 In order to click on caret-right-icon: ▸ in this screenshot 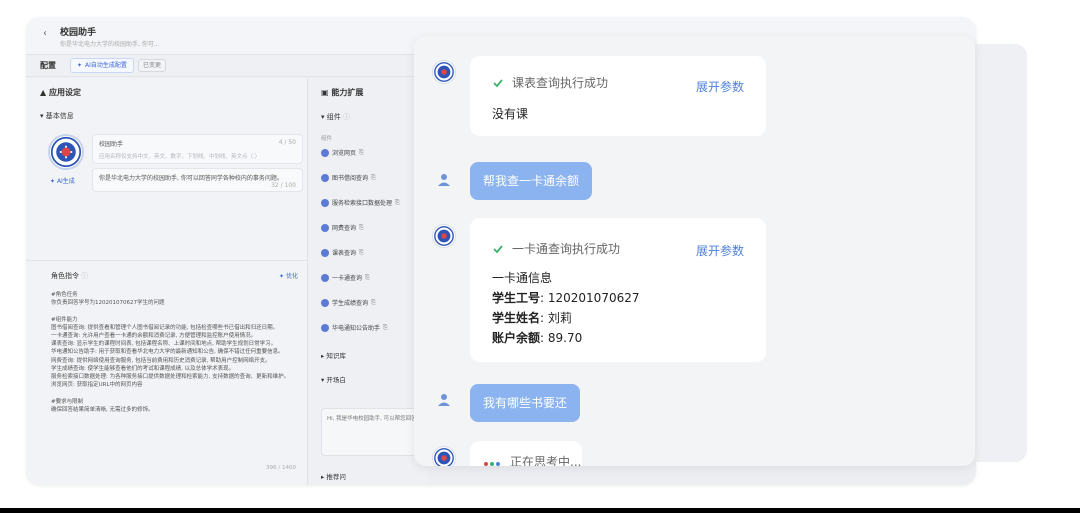, I will do `click(323, 356)`.